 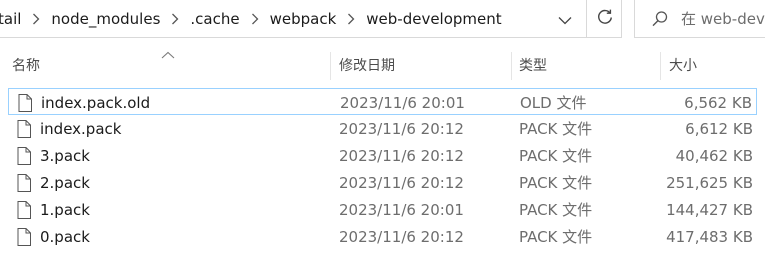 I want to click on breadcrumb-item-cache: .cache, so click(x=218, y=19).